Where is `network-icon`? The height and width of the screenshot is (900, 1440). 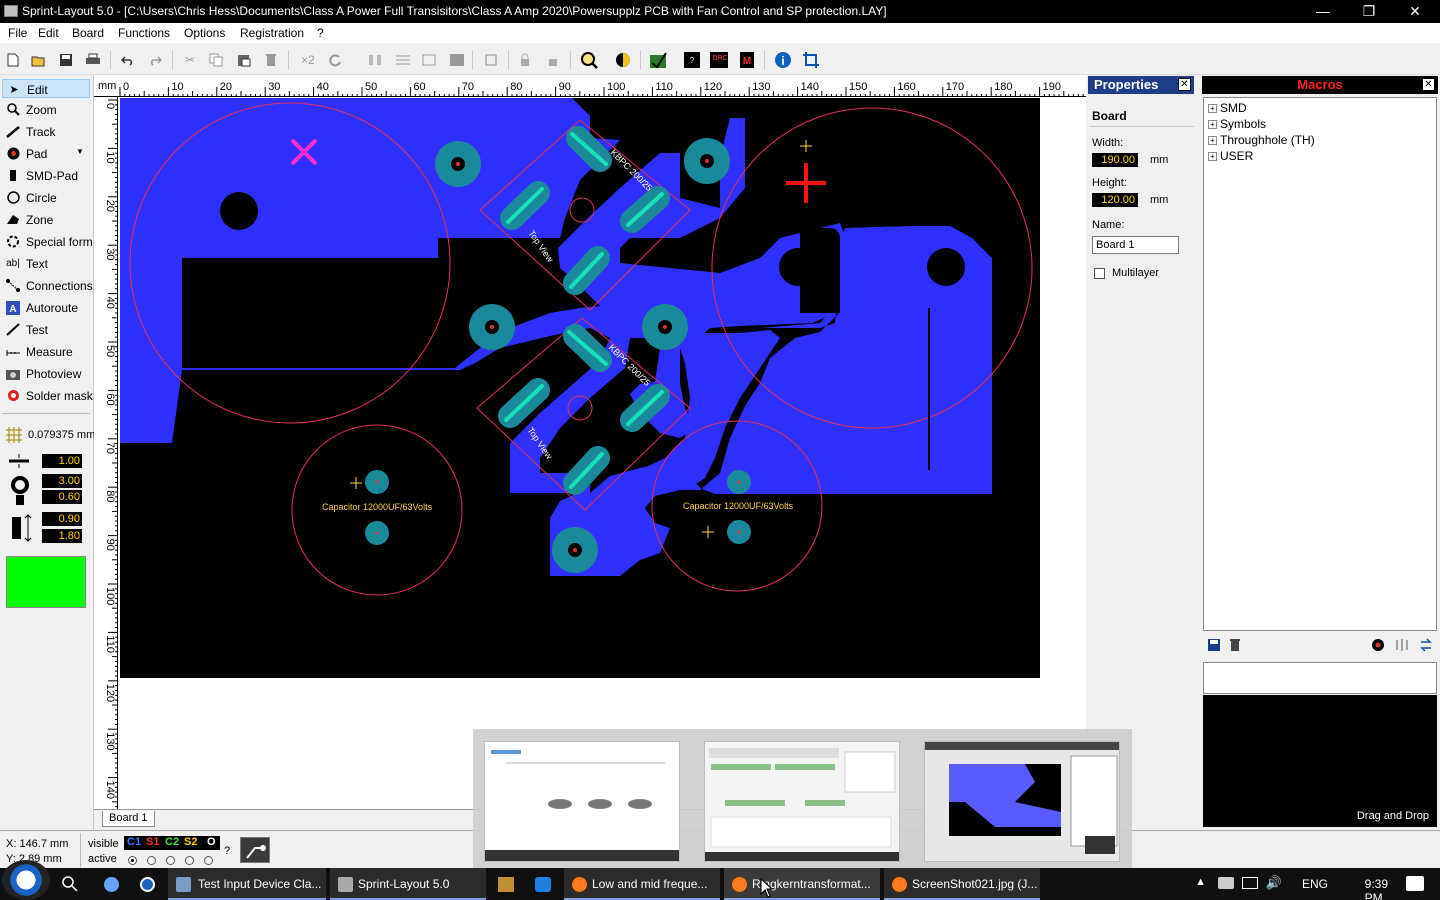 network-icon is located at coordinates (1250, 883).